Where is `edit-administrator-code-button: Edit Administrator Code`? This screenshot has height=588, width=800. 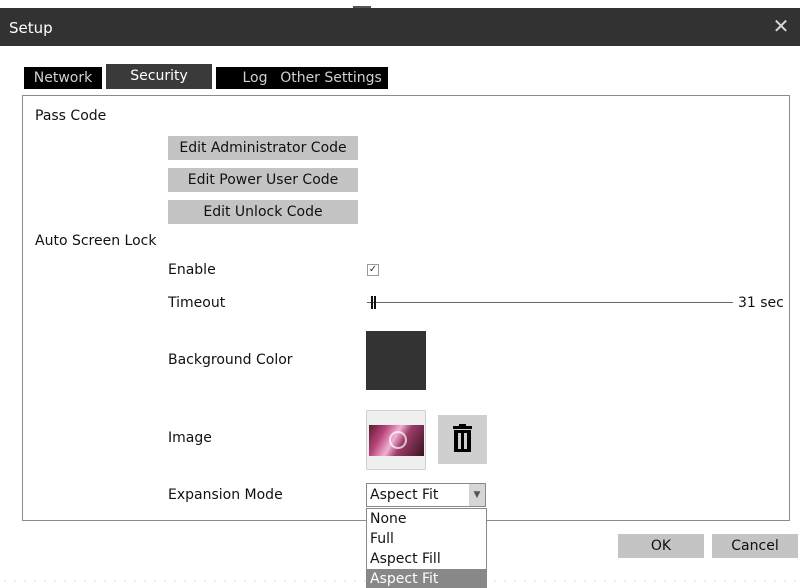 edit-administrator-code-button: Edit Administrator Code is located at coordinates (263, 148).